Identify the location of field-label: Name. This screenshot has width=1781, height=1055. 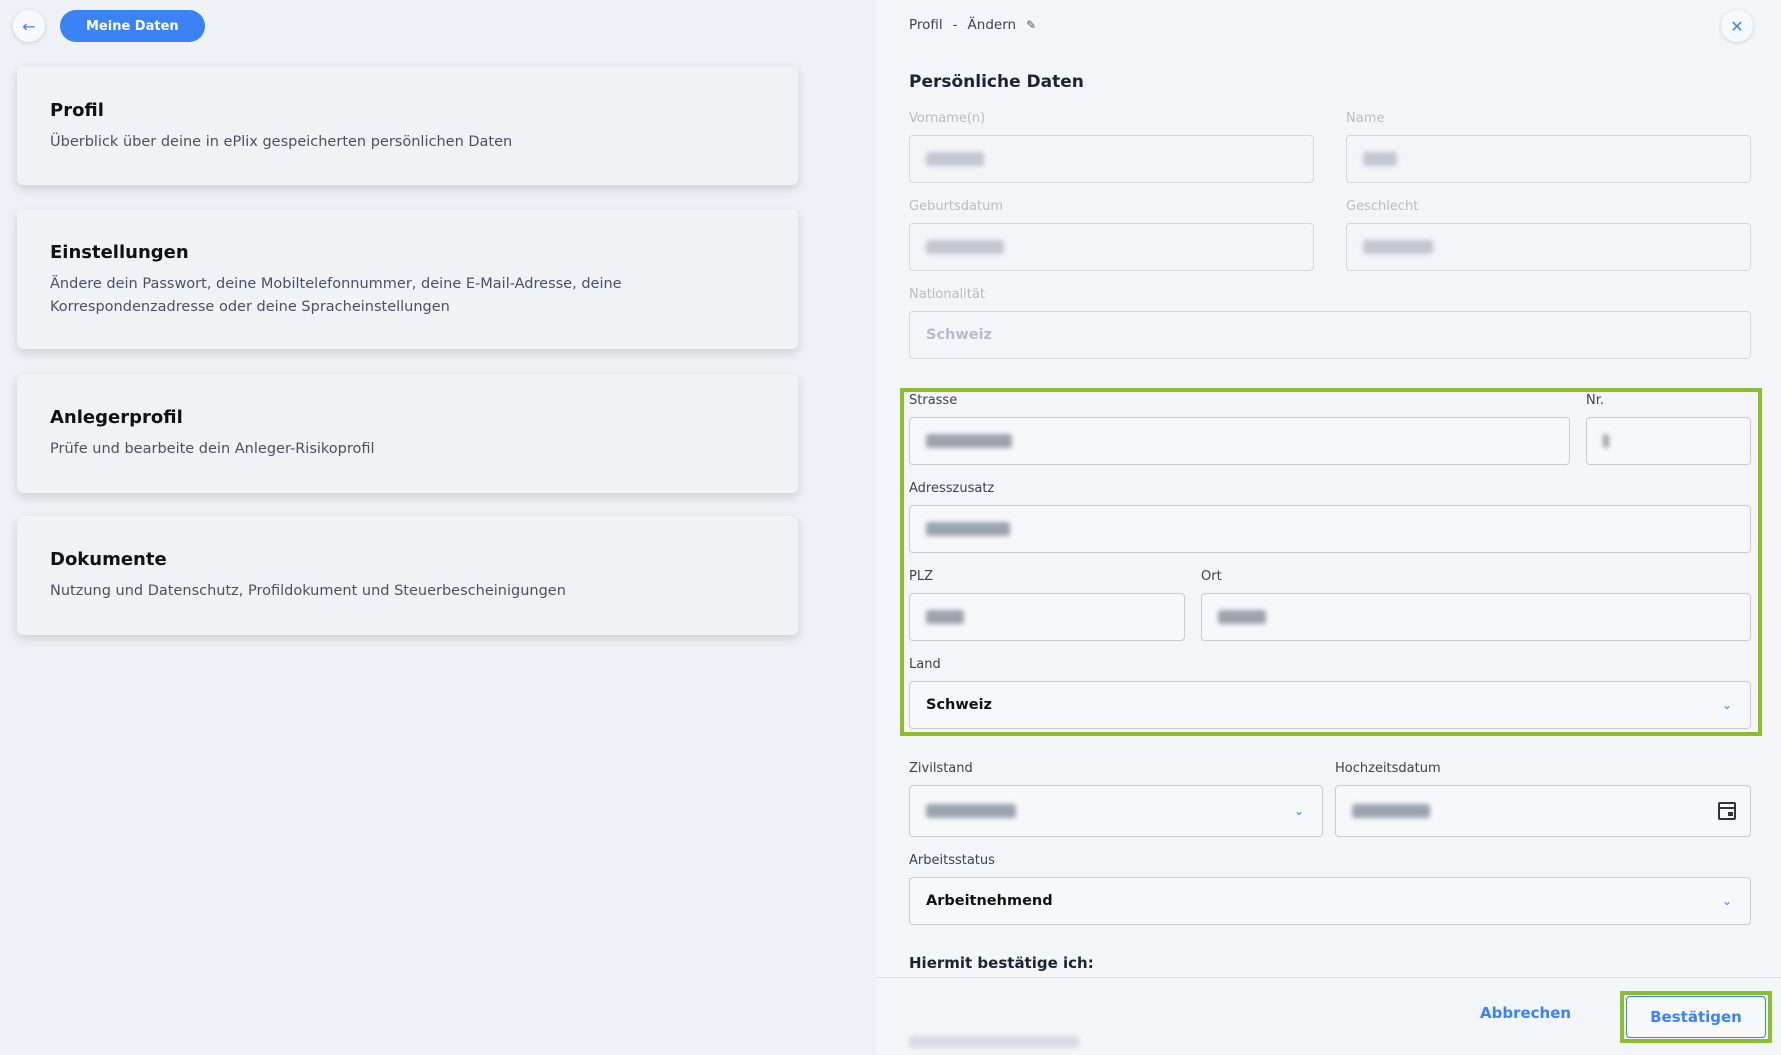
(1365, 118).